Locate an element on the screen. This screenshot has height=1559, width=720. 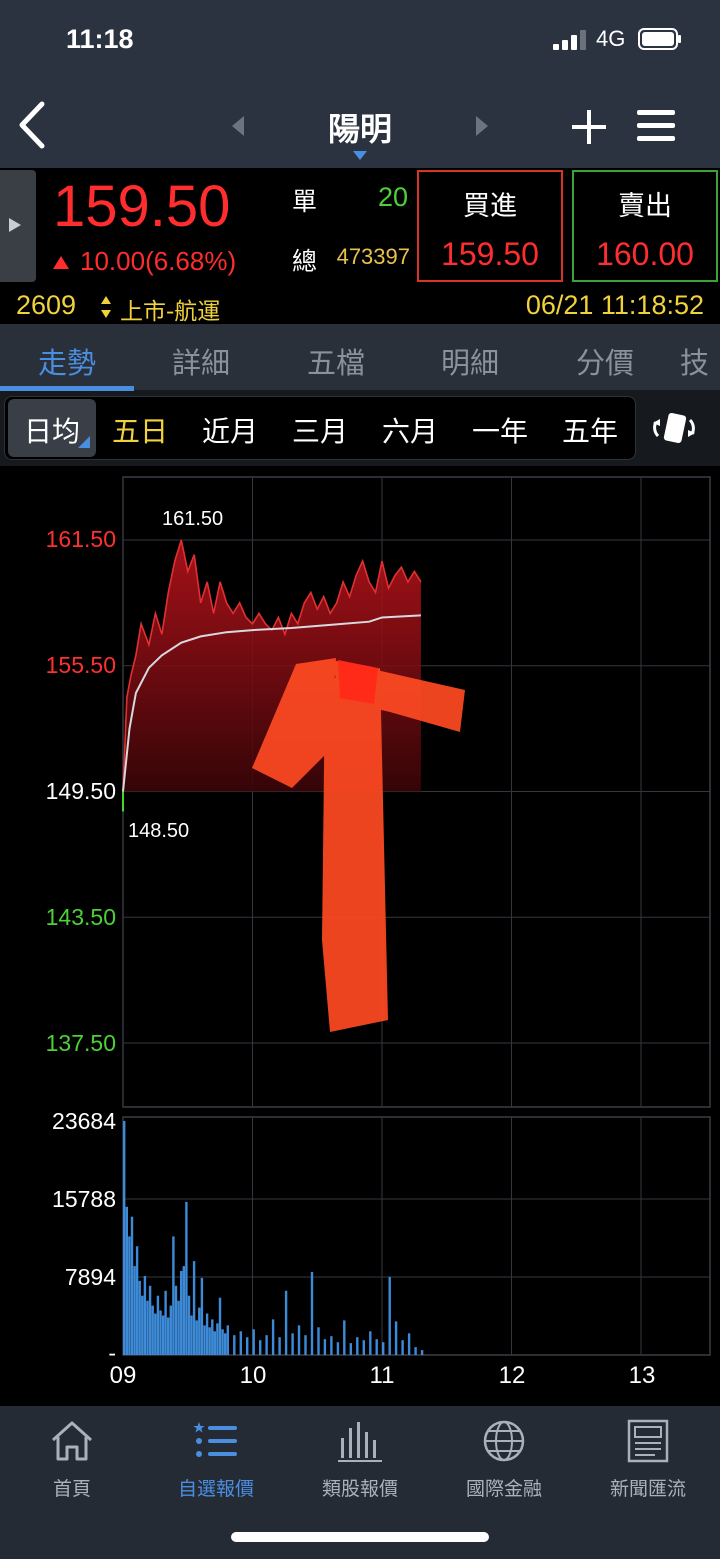
stock-code: 2609 is located at coordinates (46, 305).